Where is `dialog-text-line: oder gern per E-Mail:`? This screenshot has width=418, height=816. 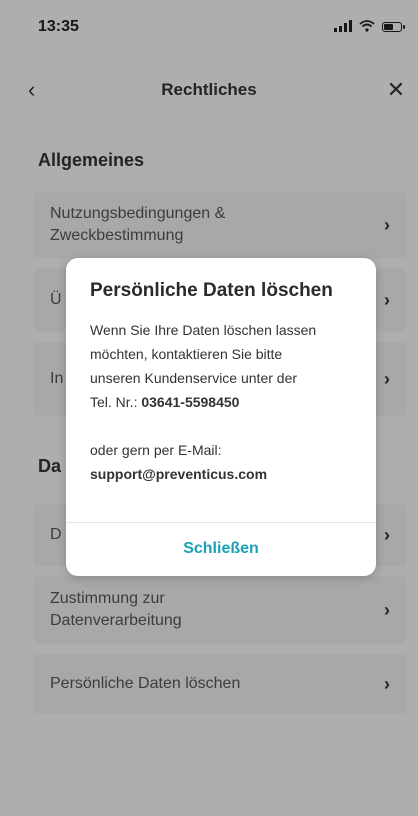
dialog-text-line: oder gern per E-Mail: is located at coordinates (156, 450).